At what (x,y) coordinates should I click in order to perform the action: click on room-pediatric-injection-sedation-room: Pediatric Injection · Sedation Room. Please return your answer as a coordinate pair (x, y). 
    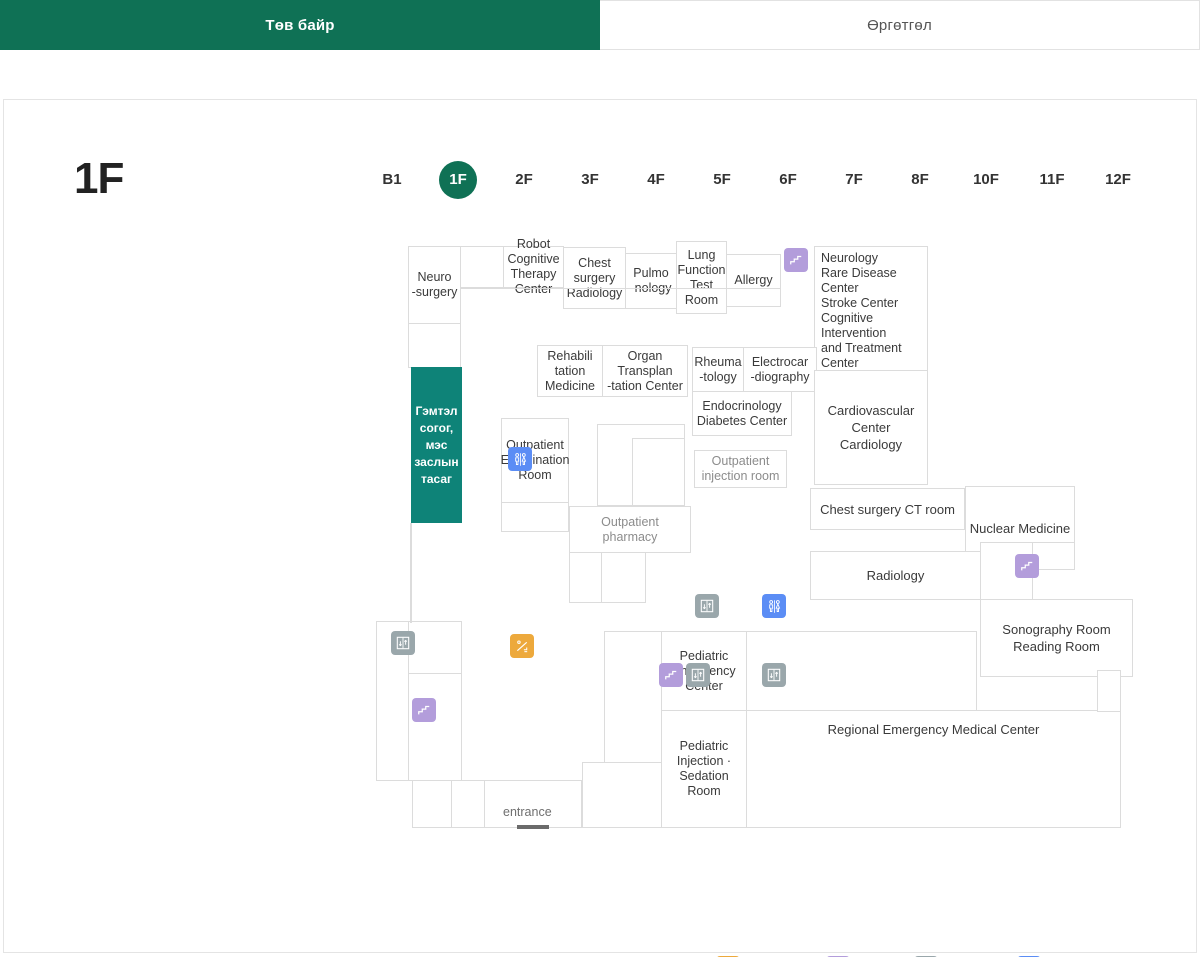
    Looking at the image, I should click on (704, 769).